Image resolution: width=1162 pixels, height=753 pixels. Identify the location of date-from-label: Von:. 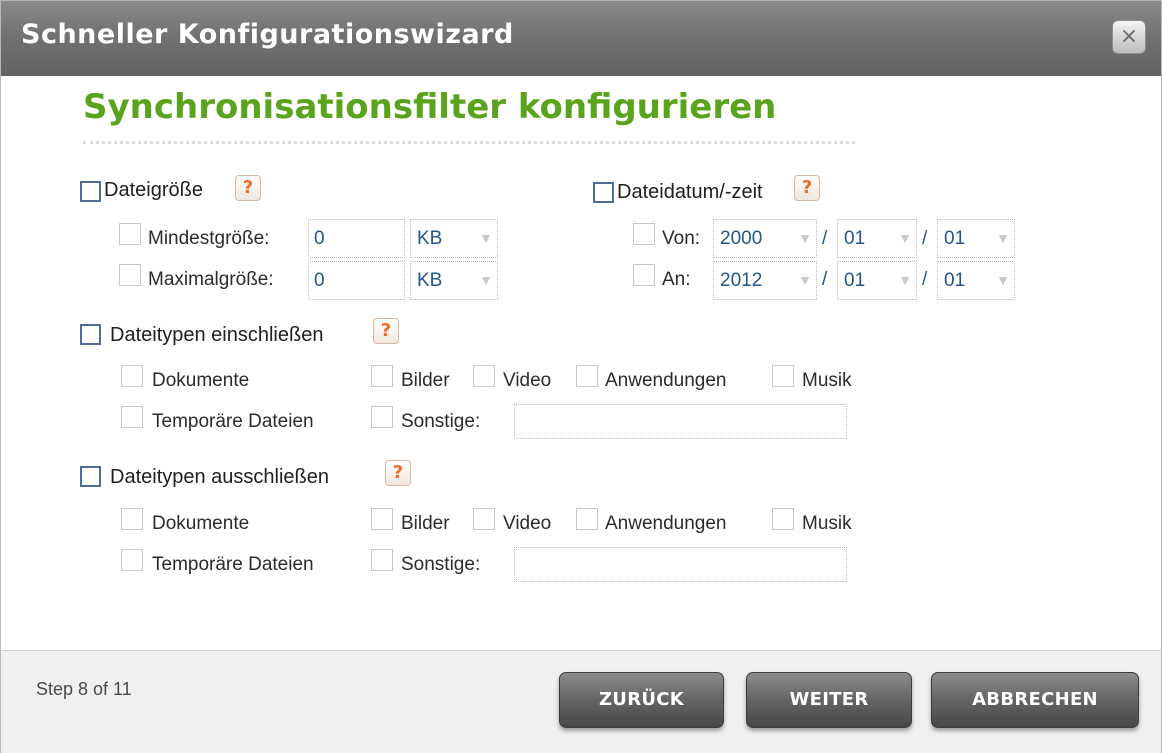
(681, 238).